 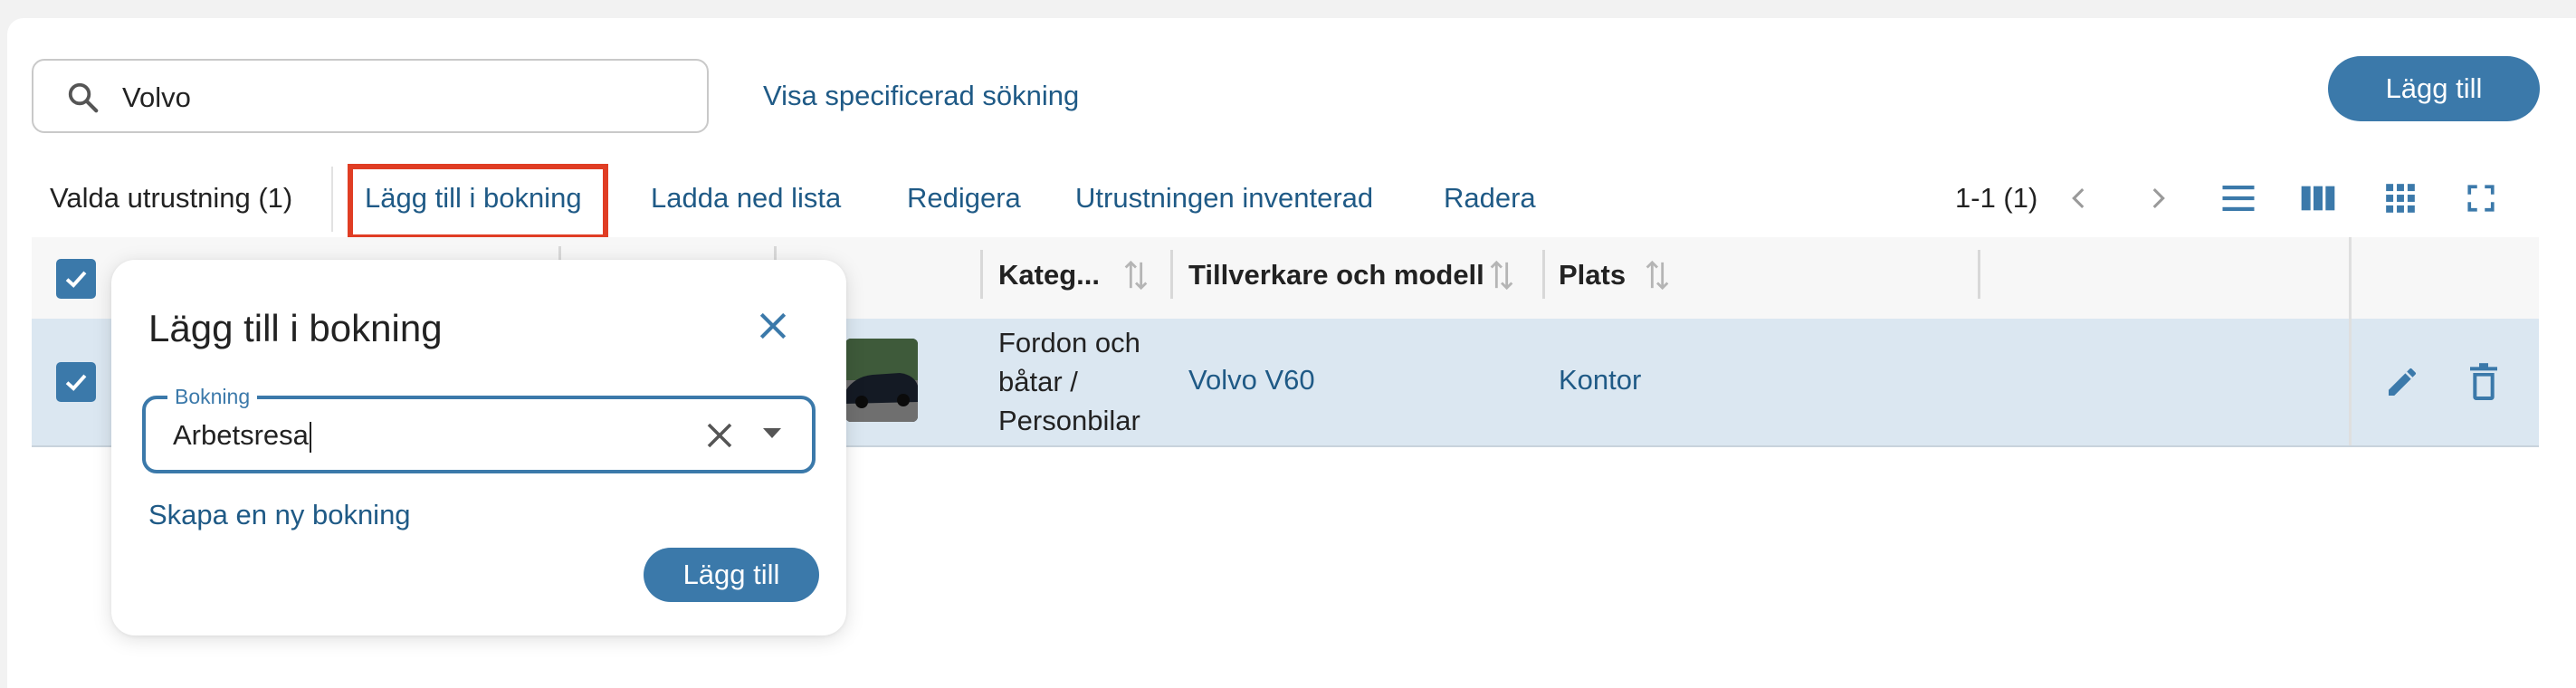 What do you see at coordinates (746, 198) in the screenshot?
I see `download-list-action: Ladda ned lista` at bounding box center [746, 198].